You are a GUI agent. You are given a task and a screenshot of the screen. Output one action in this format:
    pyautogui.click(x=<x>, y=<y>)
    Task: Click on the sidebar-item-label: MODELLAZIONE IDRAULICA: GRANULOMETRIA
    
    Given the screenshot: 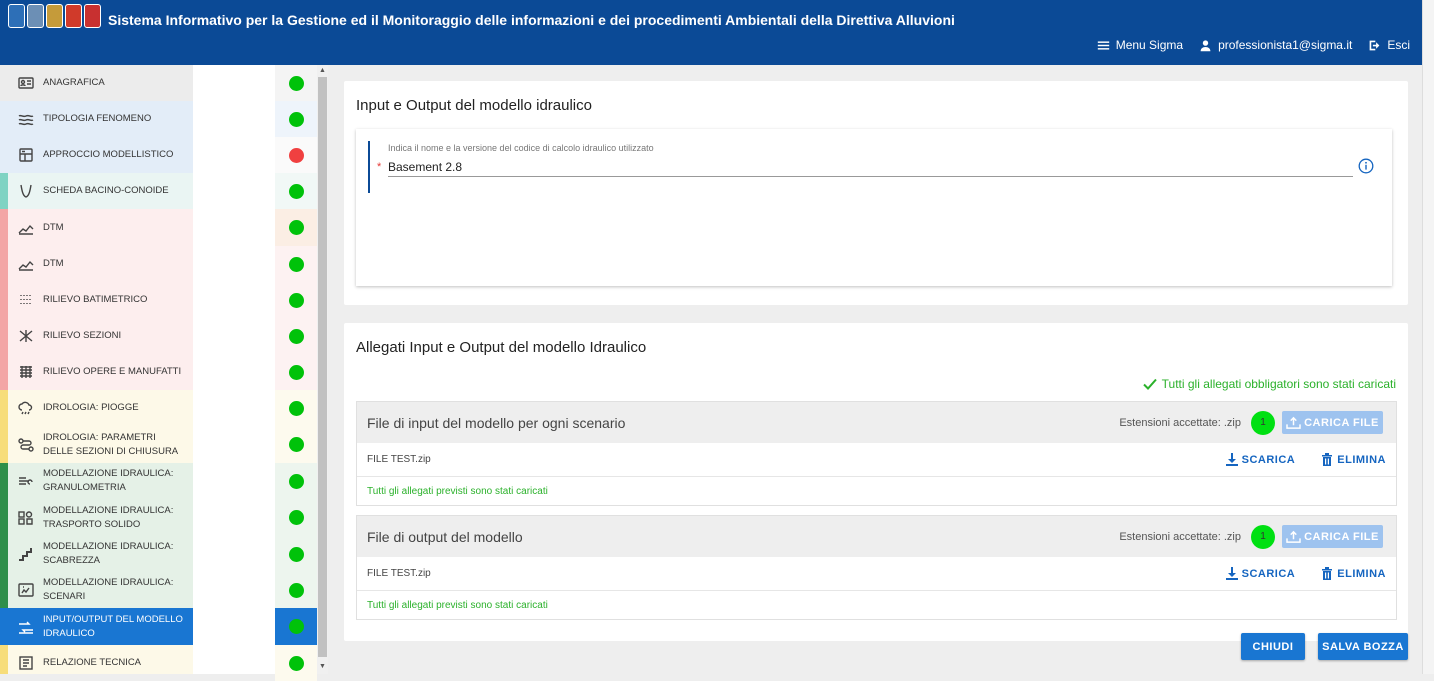 What is the action you would take?
    pyautogui.click(x=108, y=480)
    